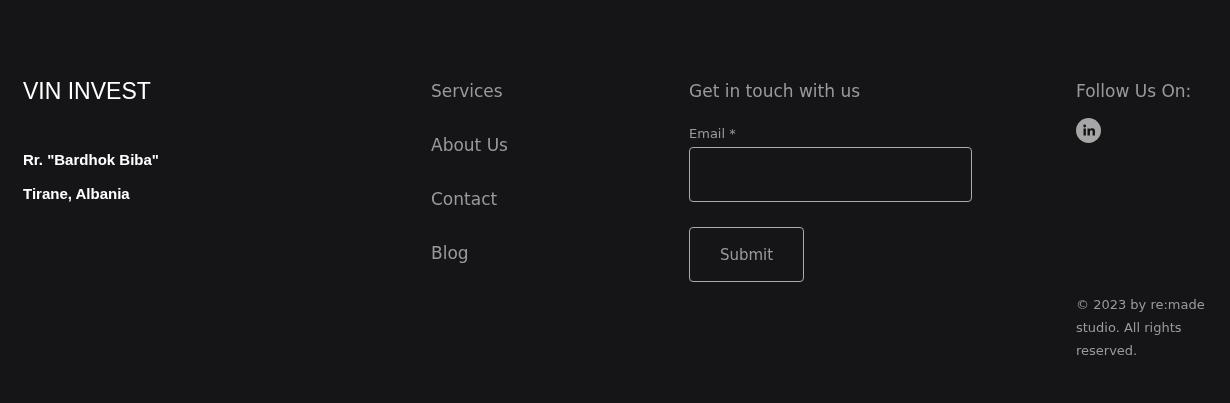  I want to click on field-label: Email *, so click(712, 133).